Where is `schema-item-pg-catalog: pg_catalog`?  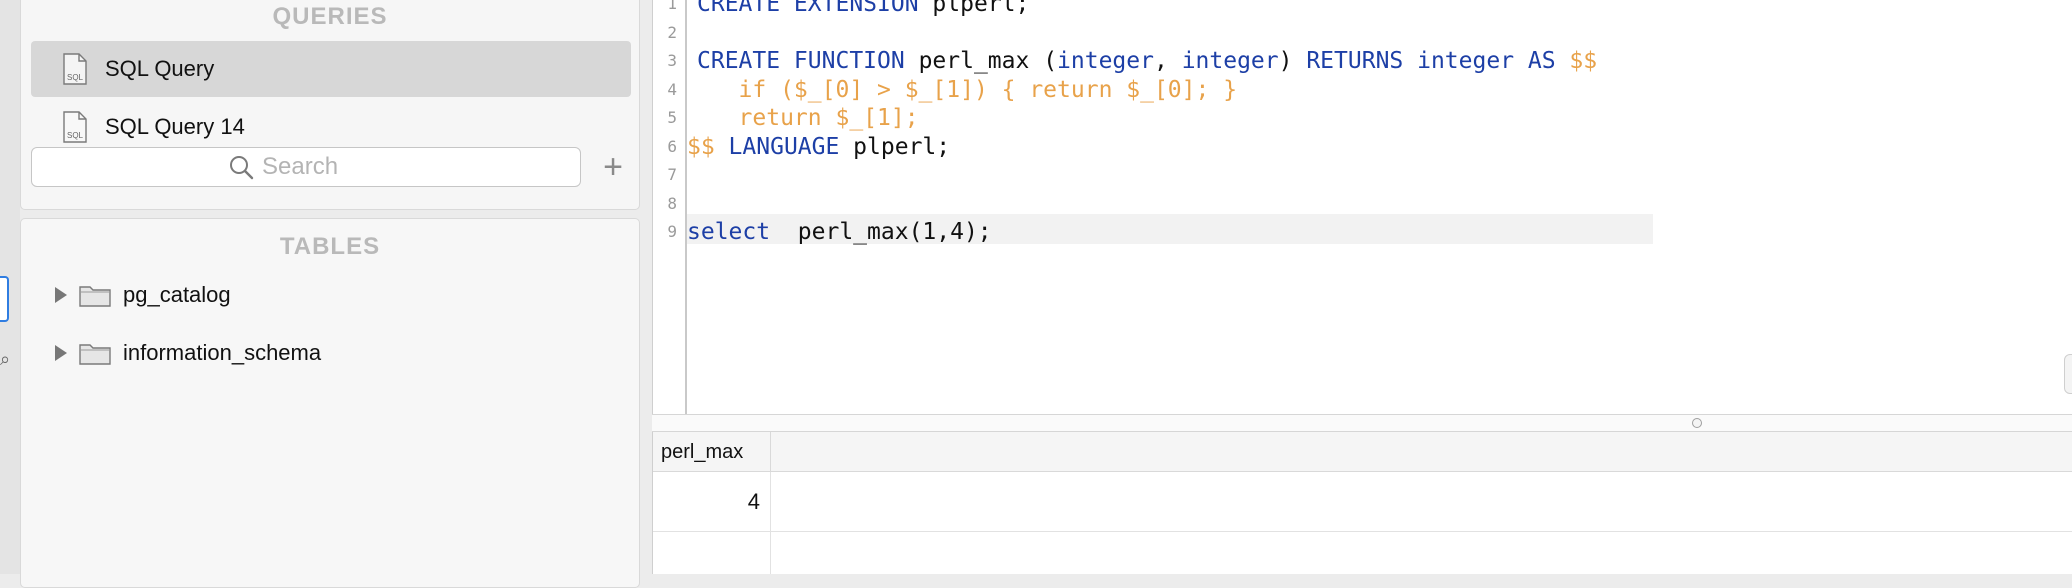 schema-item-pg-catalog: pg_catalog is located at coordinates (133, 295).